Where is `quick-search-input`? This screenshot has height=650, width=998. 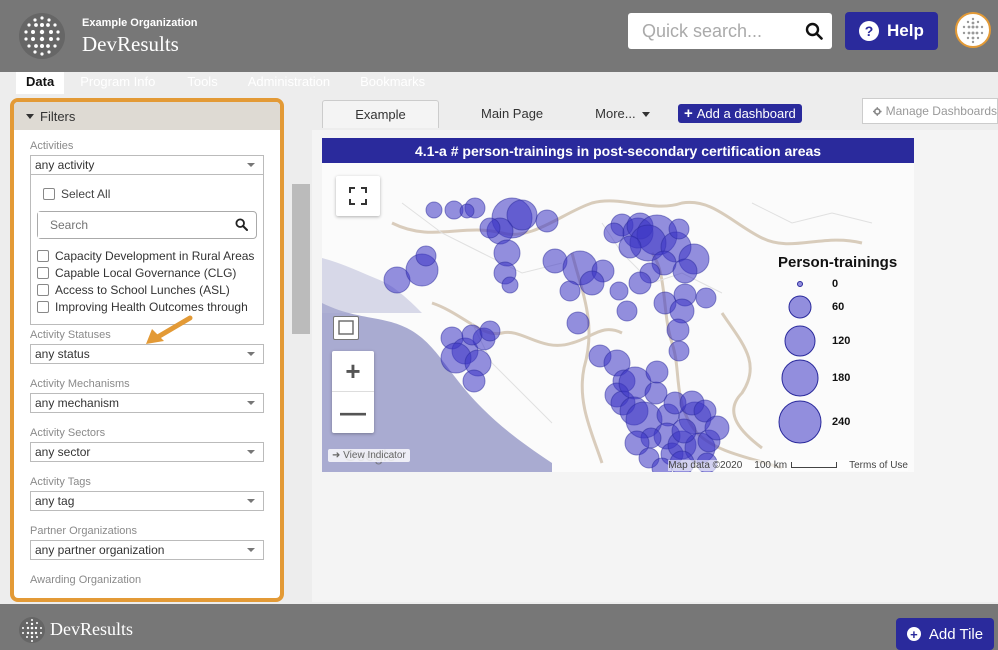
quick-search-input is located at coordinates (708, 31).